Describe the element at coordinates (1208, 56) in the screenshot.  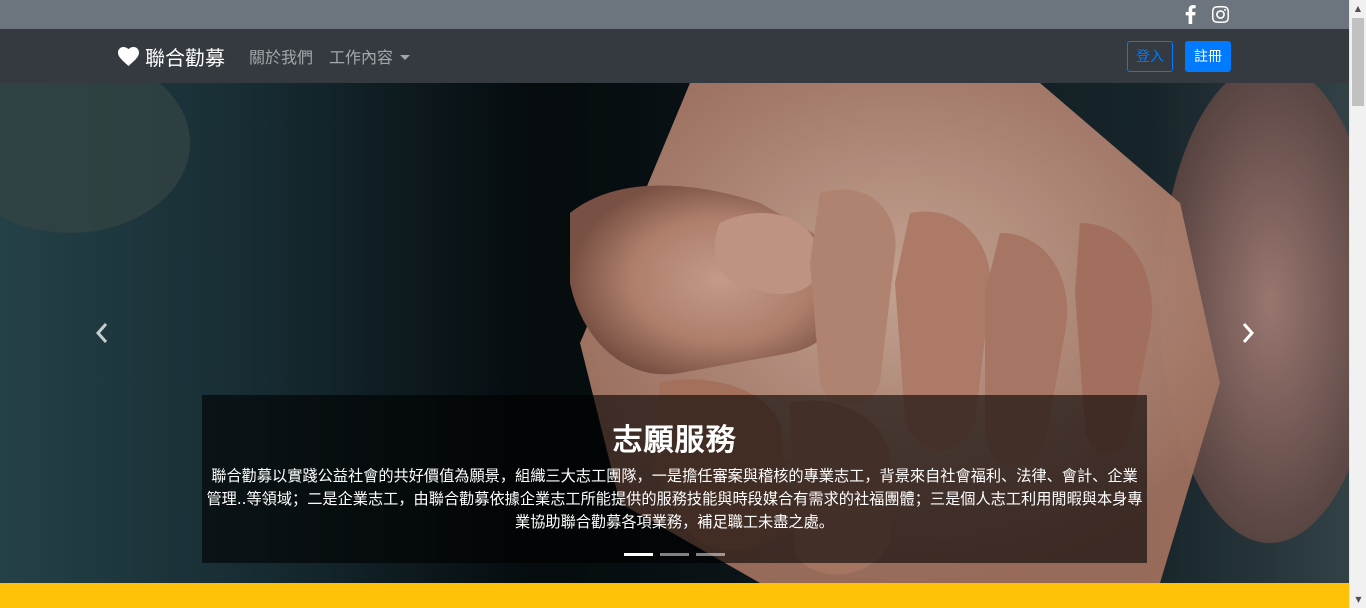
I see `register-button: 註冊` at that location.